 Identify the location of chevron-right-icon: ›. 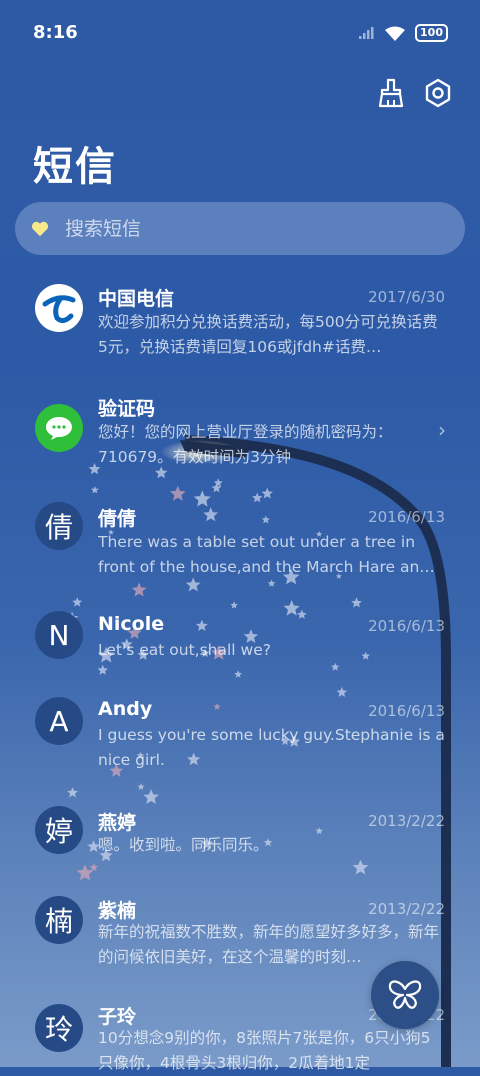
(442, 430).